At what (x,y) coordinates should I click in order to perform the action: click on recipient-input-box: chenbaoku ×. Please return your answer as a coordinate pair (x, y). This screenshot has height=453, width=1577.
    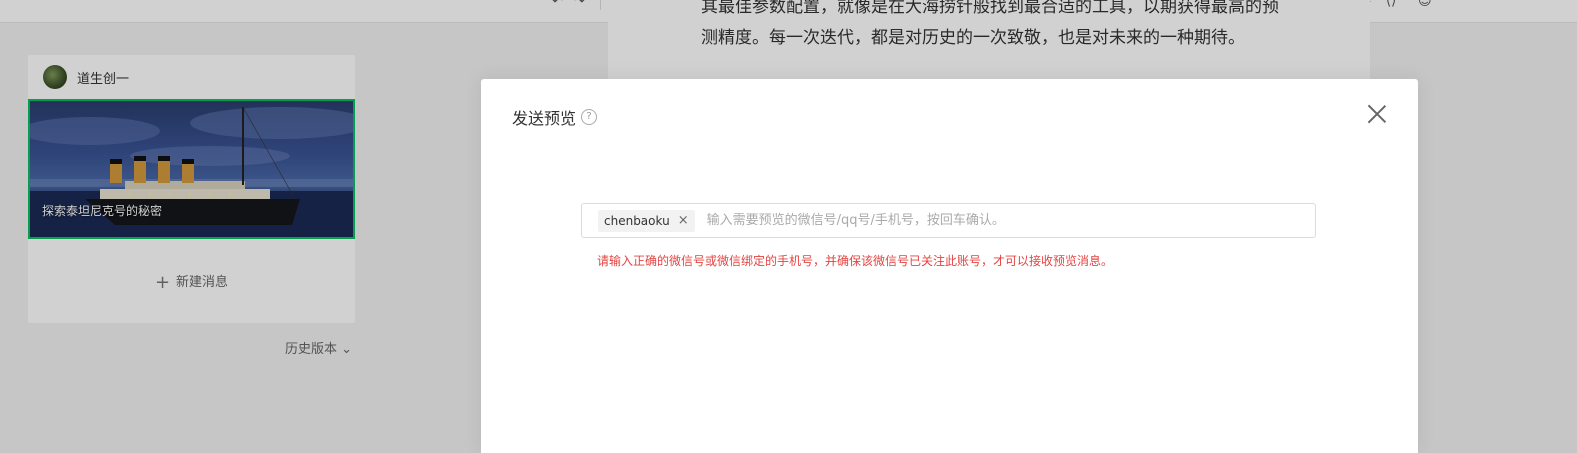
    Looking at the image, I should click on (948, 220).